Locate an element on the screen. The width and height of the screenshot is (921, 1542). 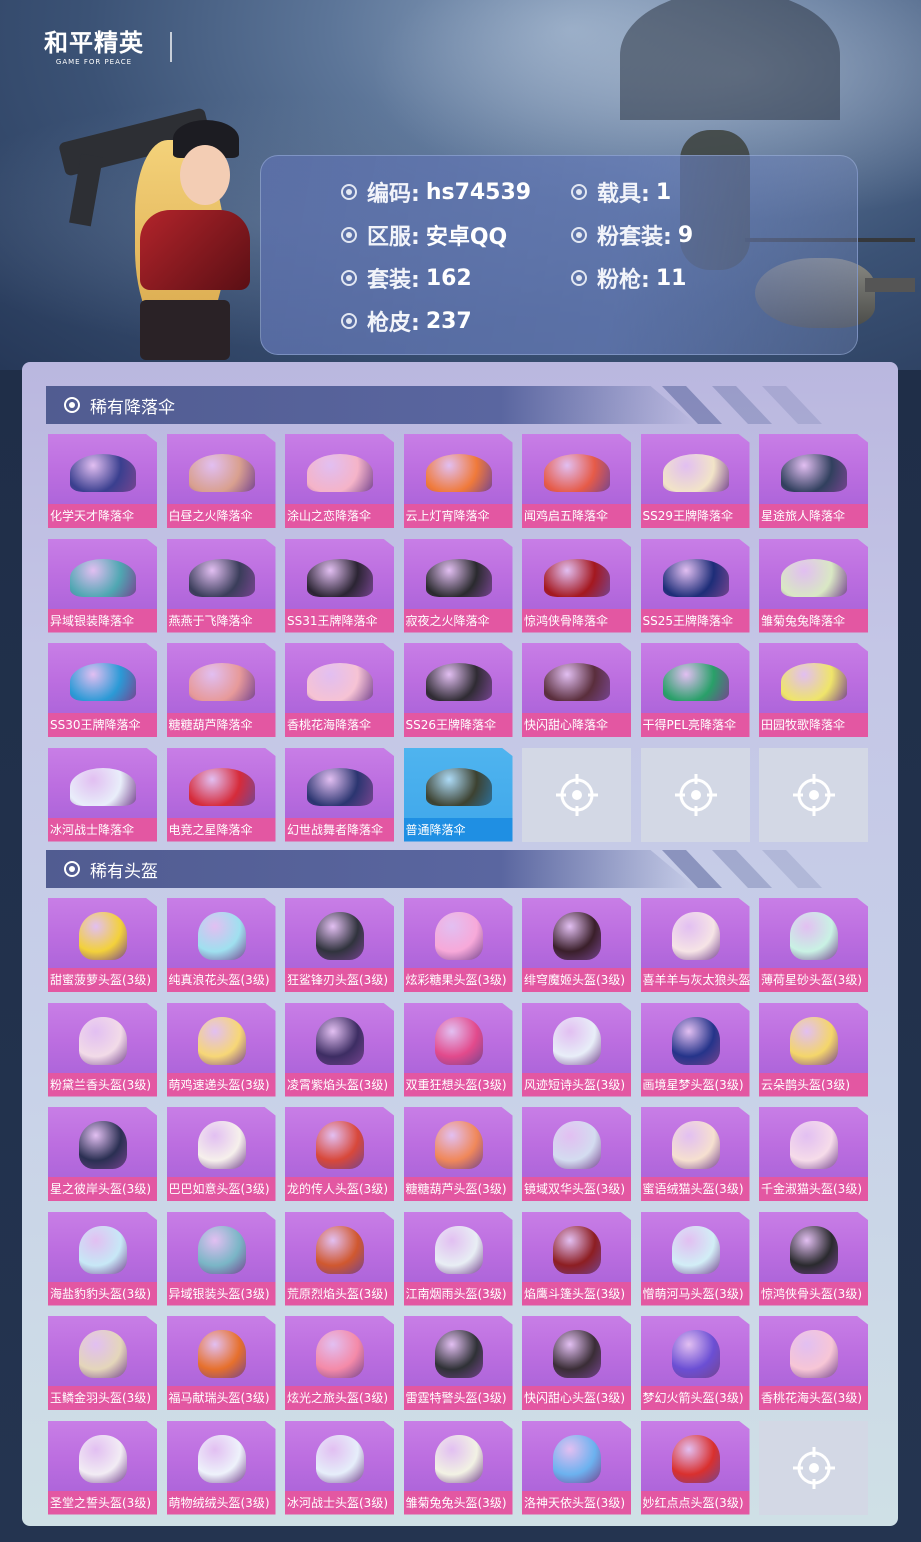
helmet-card: 纯真浪花头盔(3级) is located at coordinates (221, 945).